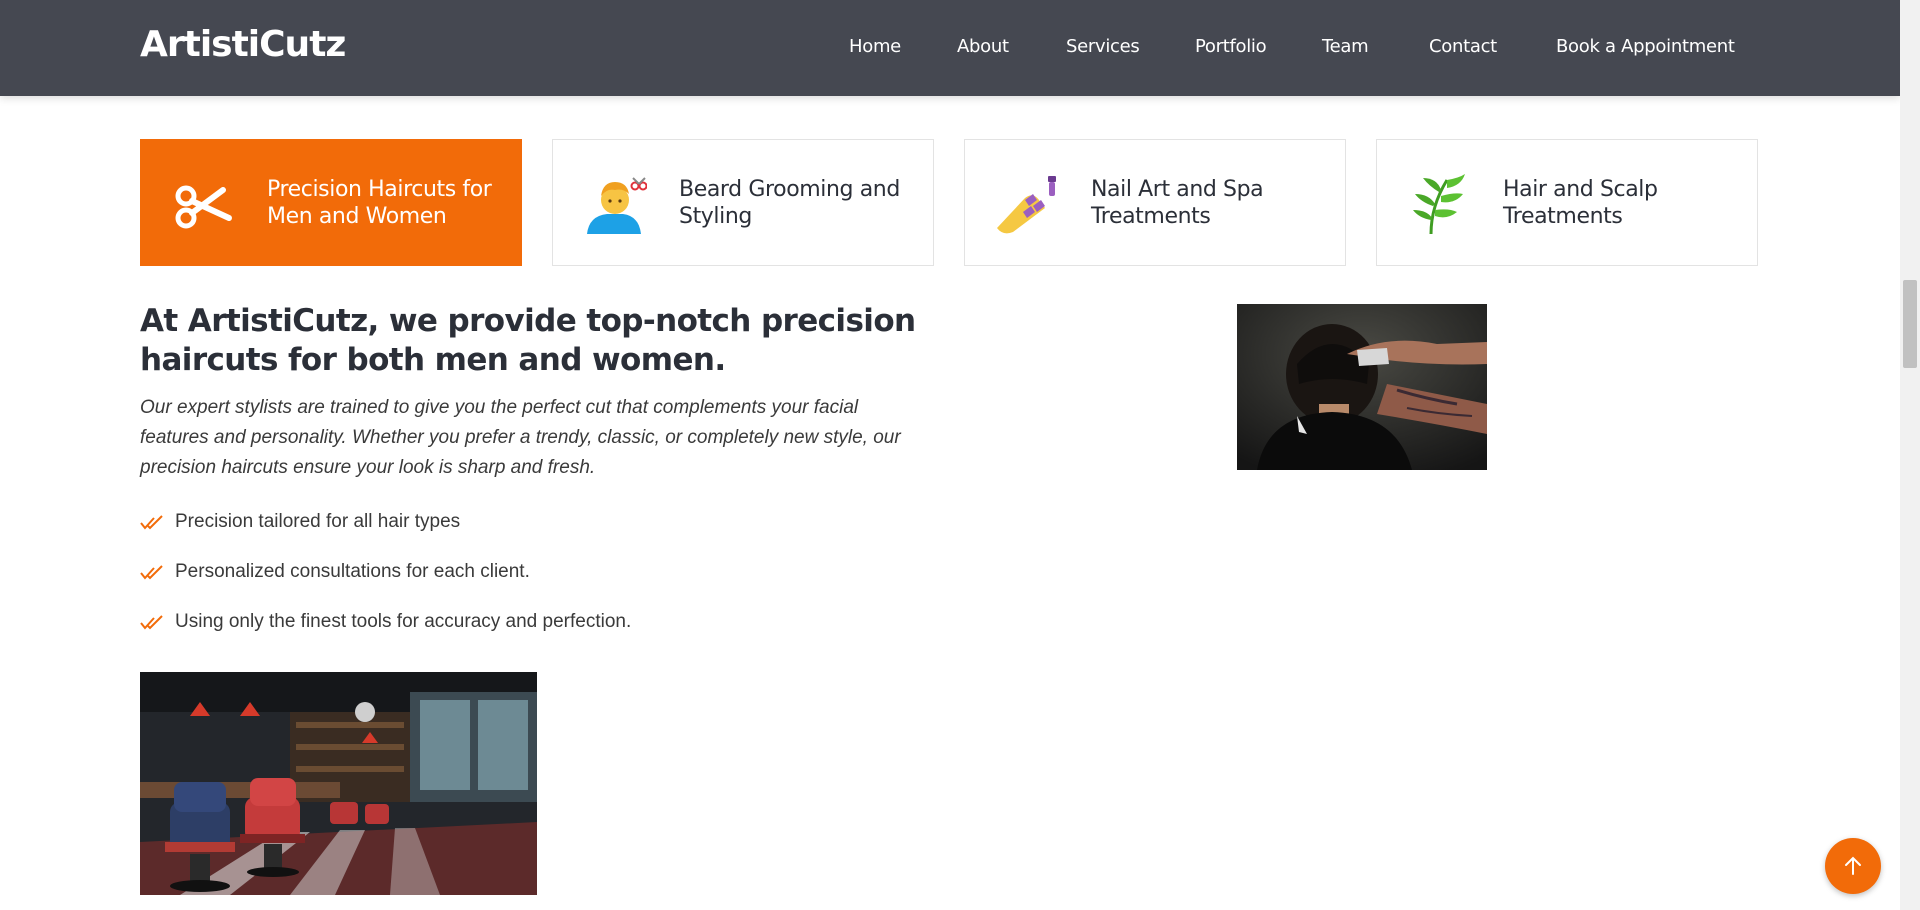 The image size is (1920, 910). I want to click on nav-contact: Contact, so click(1463, 46).